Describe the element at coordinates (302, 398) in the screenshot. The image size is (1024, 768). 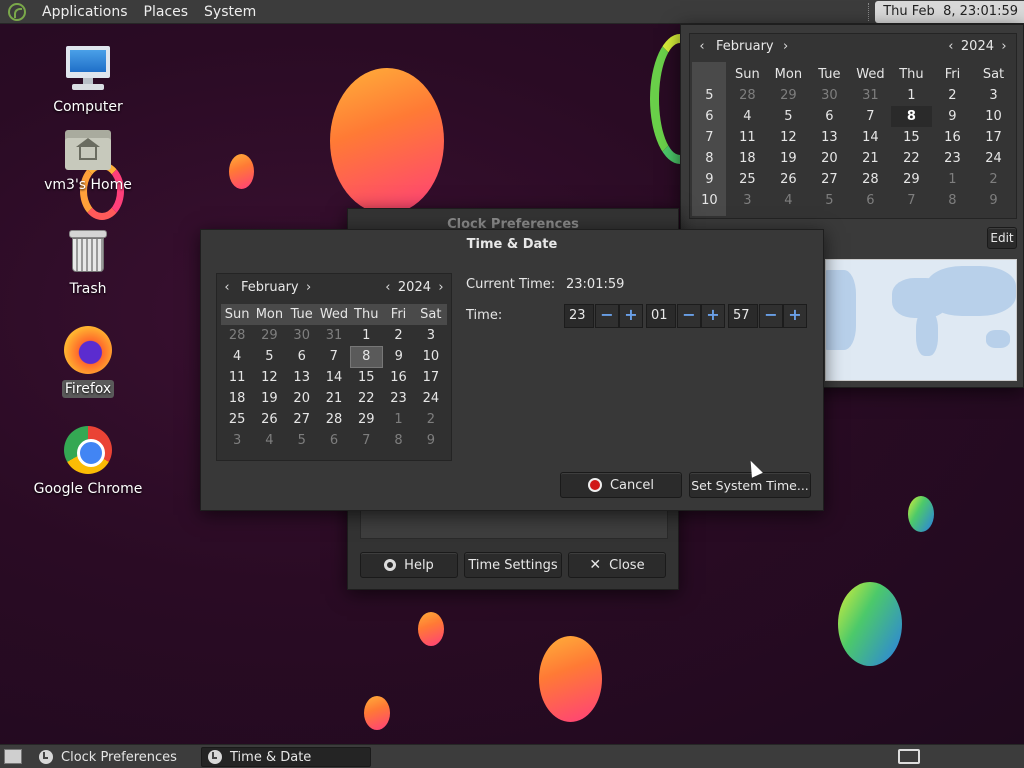
I see `calendar-day: 20` at that location.